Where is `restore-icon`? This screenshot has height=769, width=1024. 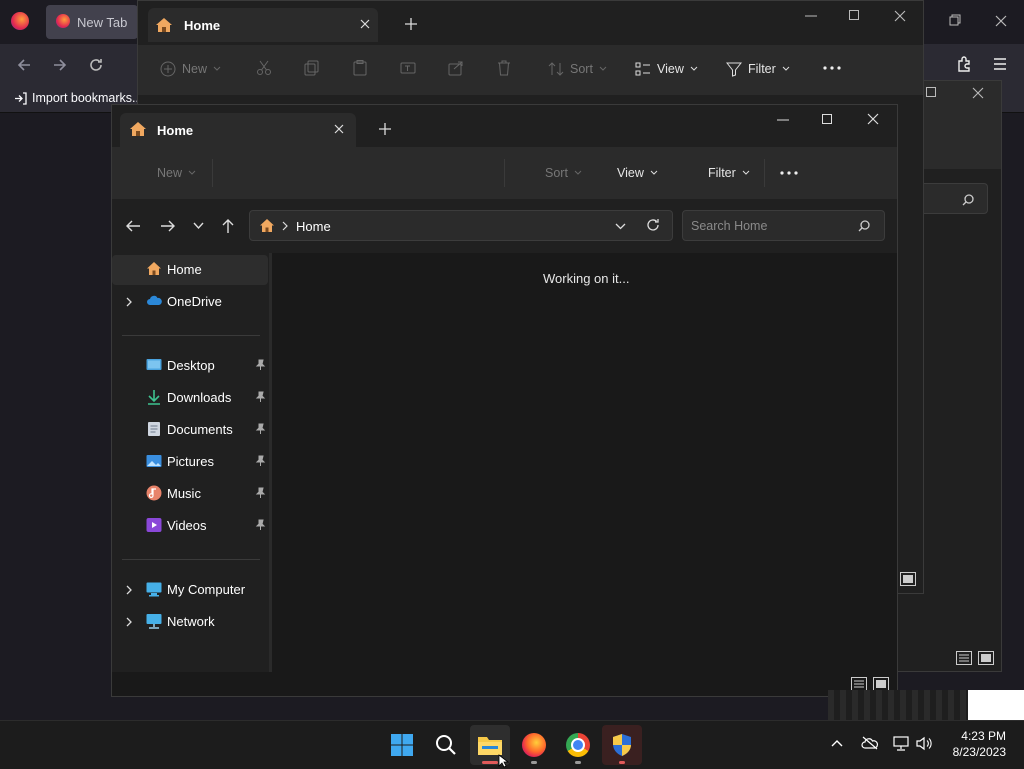
restore-icon is located at coordinates (955, 20).